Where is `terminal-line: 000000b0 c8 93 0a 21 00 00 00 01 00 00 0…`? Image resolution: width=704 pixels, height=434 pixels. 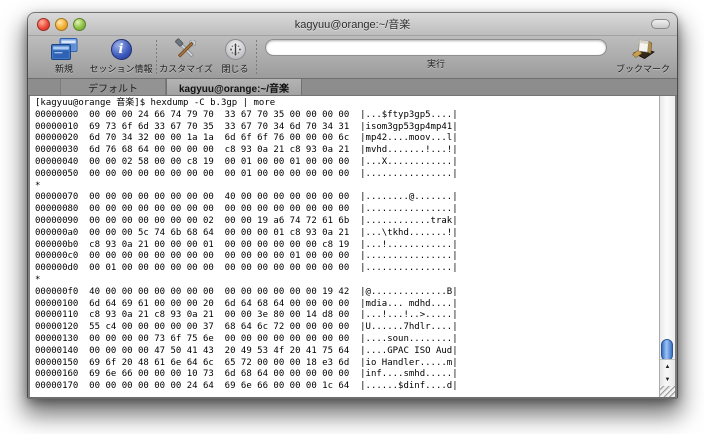
terminal-line: 000000b0 c8 93 0a 21 00 00 00 01 00 00 0… is located at coordinates (246, 244).